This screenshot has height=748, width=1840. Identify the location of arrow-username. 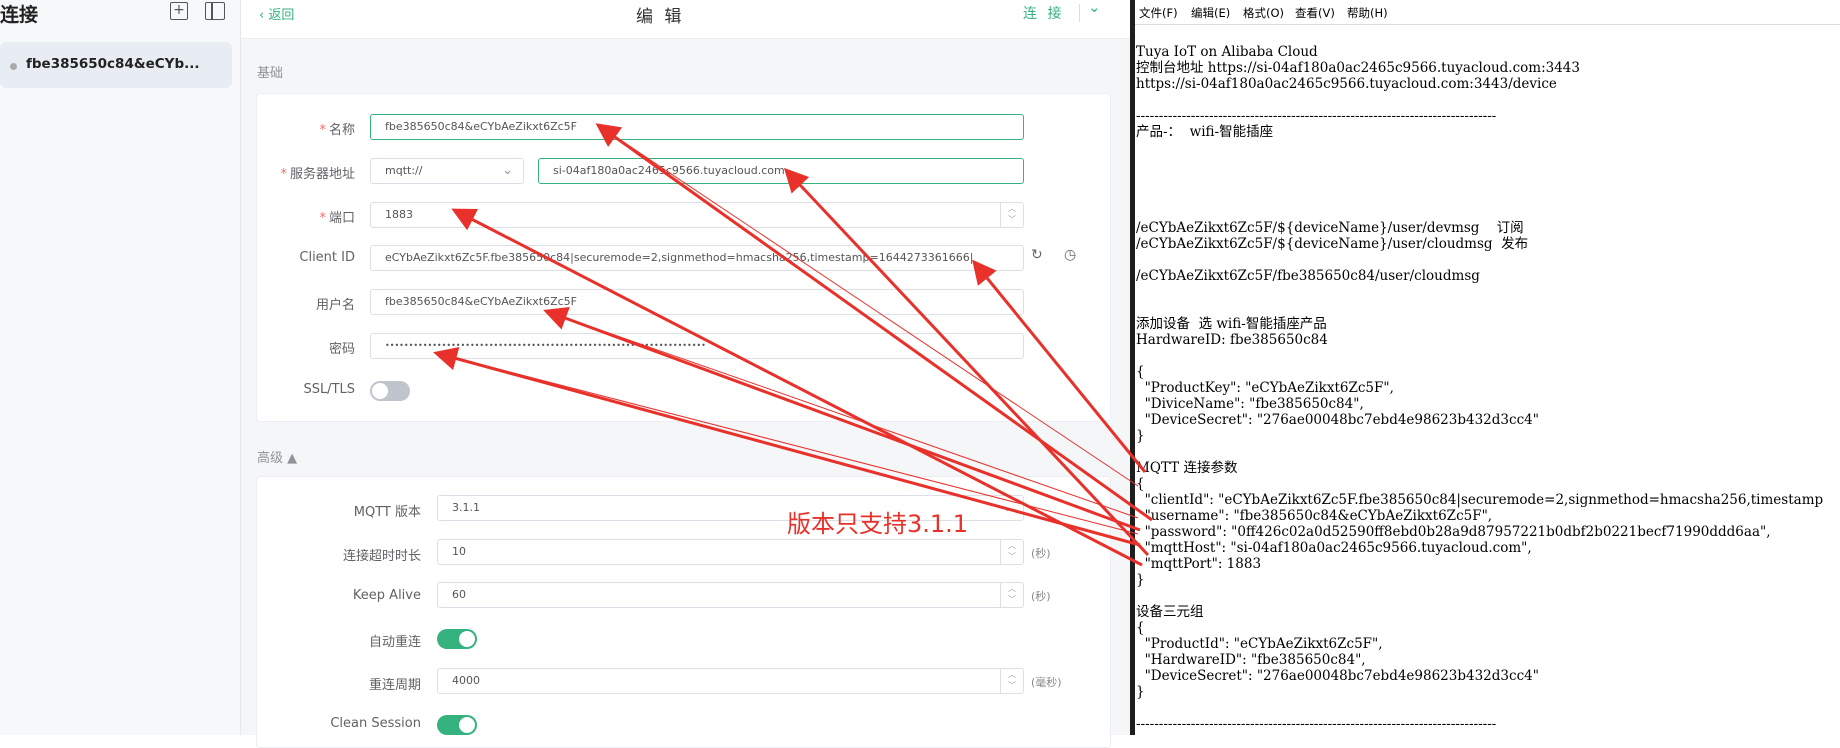
(842, 419).